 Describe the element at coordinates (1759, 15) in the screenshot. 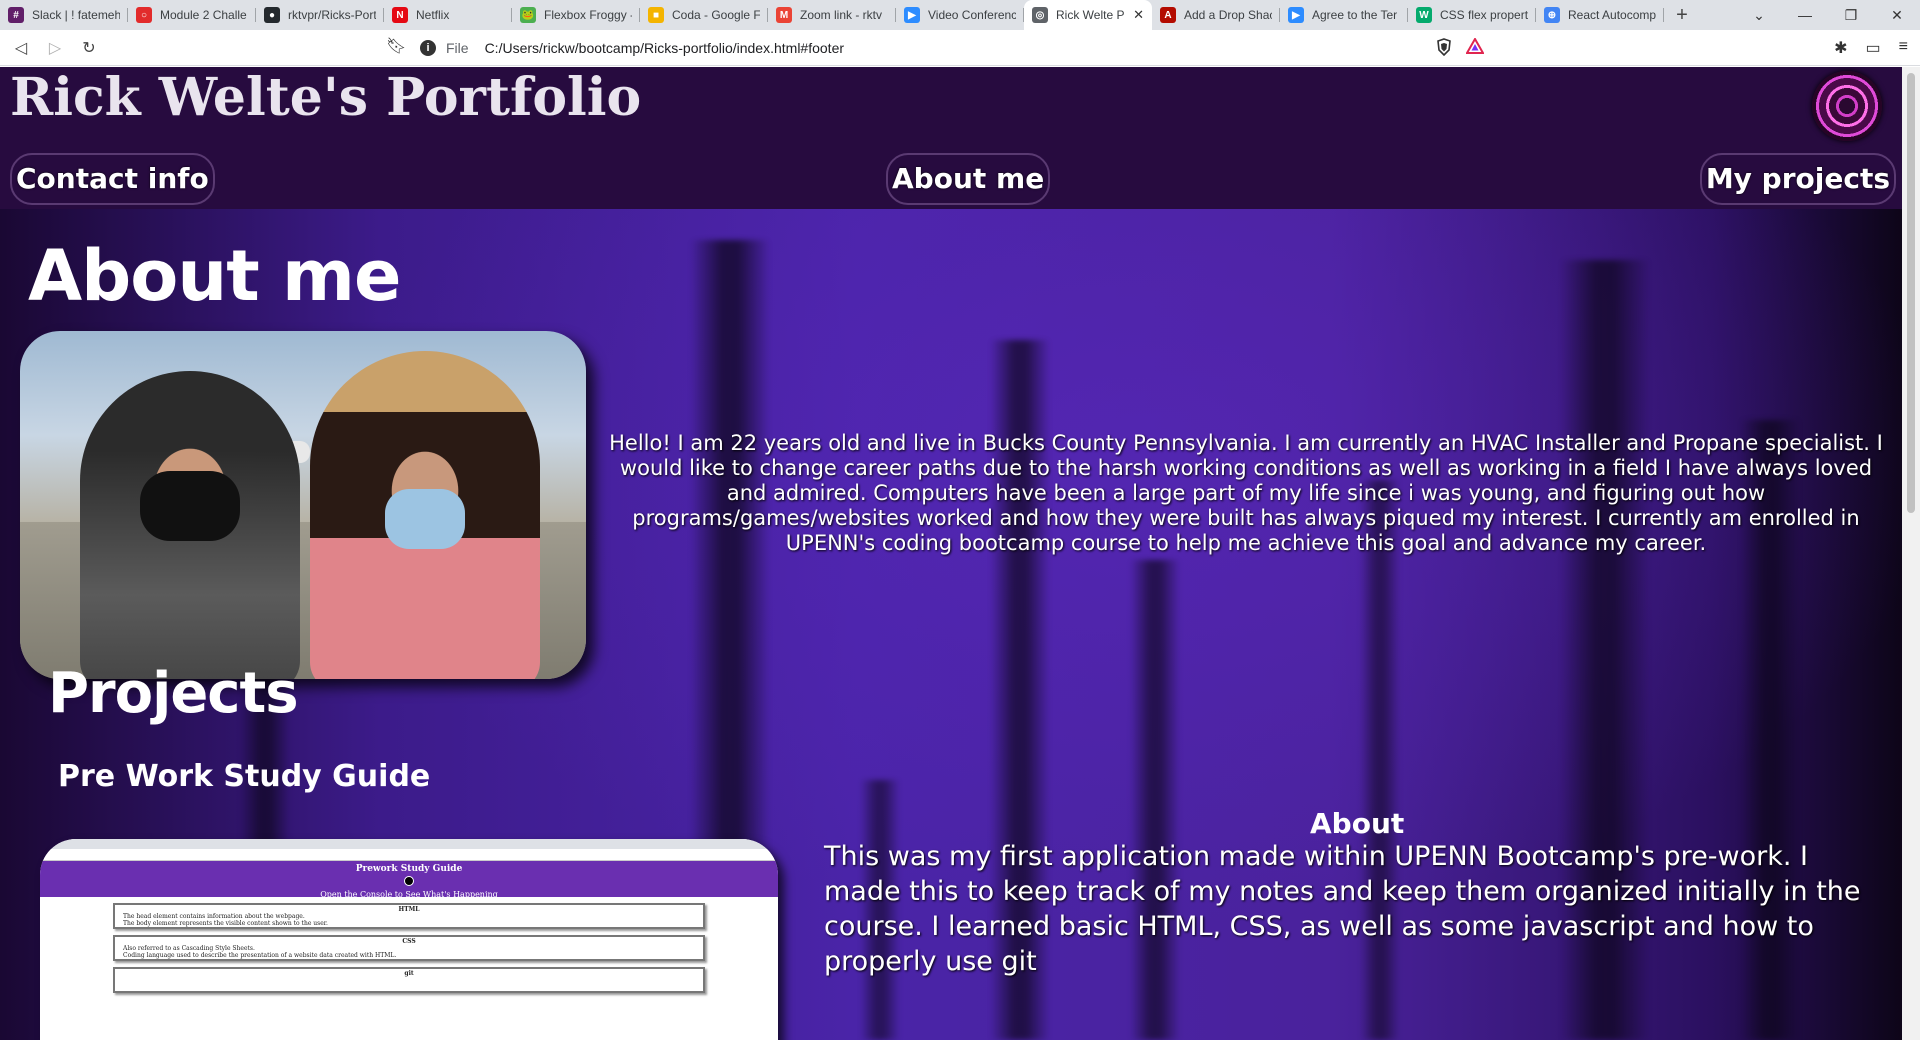

I see `tab-search-icon: ⌄` at that location.